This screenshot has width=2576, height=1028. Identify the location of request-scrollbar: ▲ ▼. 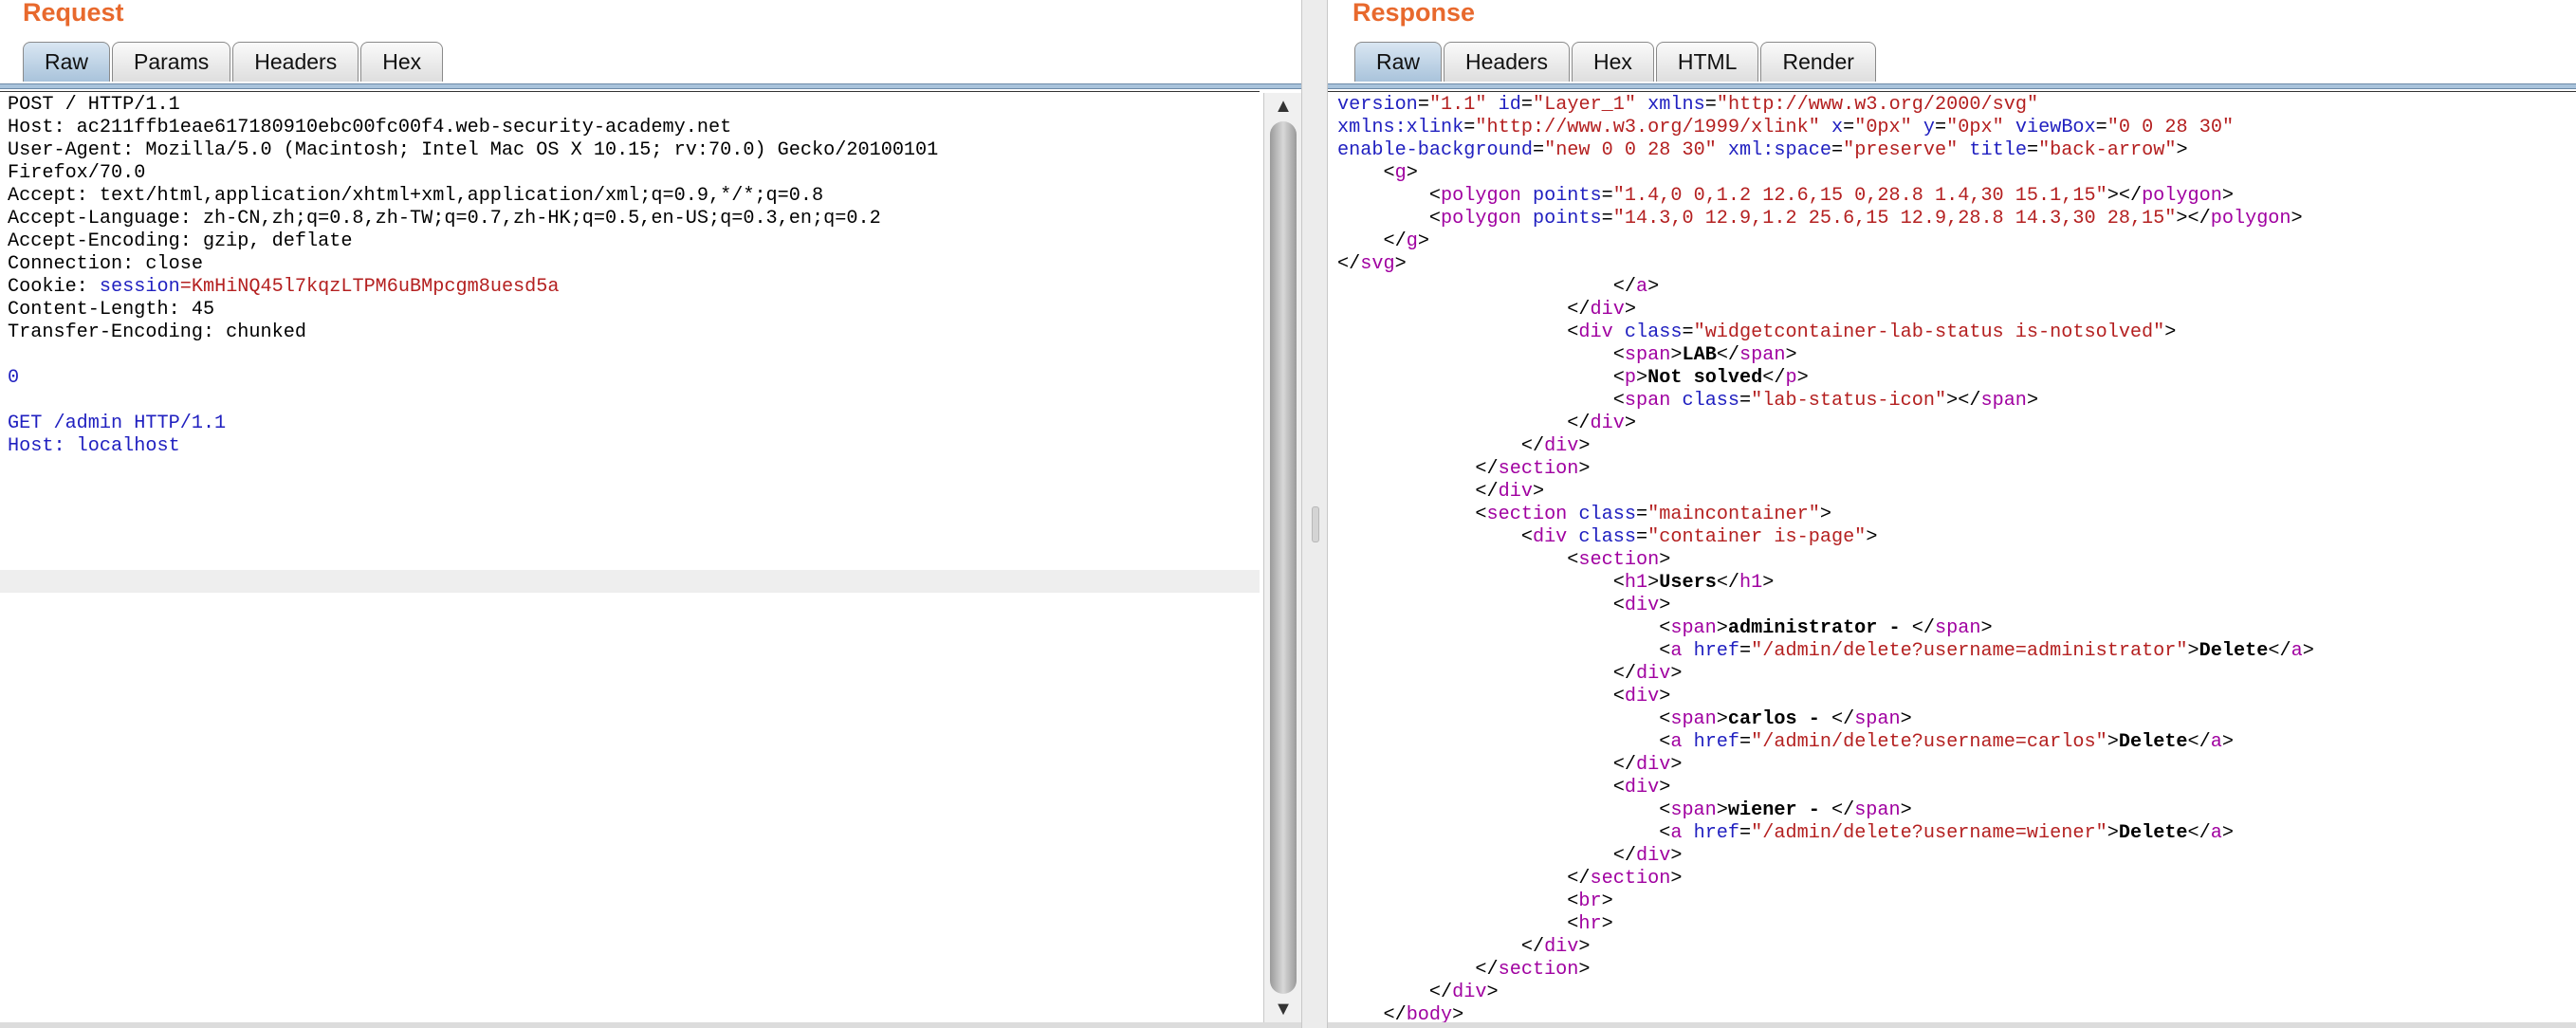
(1282, 557).